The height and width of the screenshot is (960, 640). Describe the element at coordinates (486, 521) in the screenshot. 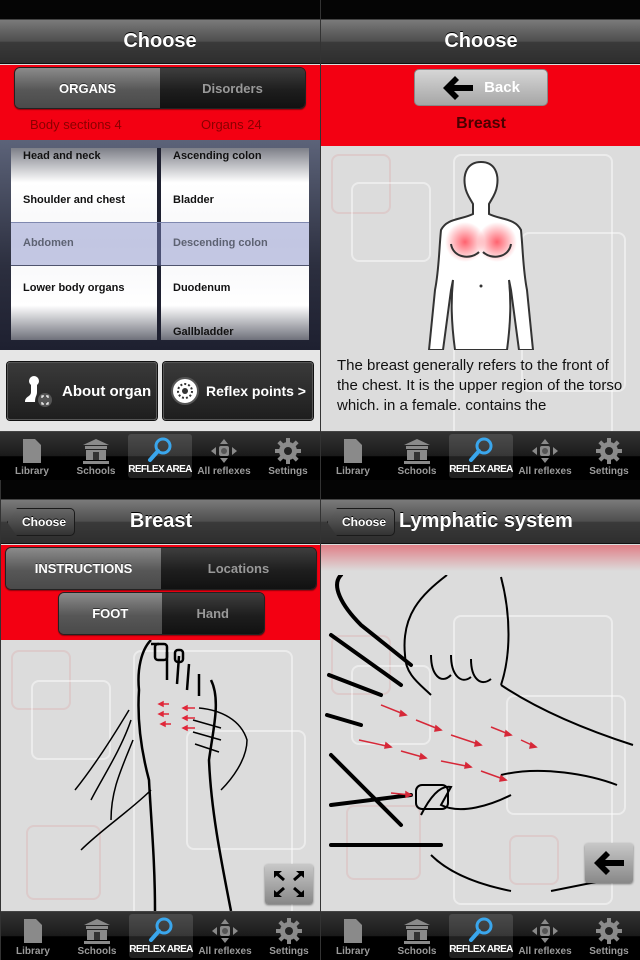

I see `nav-title: Lymphatic system` at that location.